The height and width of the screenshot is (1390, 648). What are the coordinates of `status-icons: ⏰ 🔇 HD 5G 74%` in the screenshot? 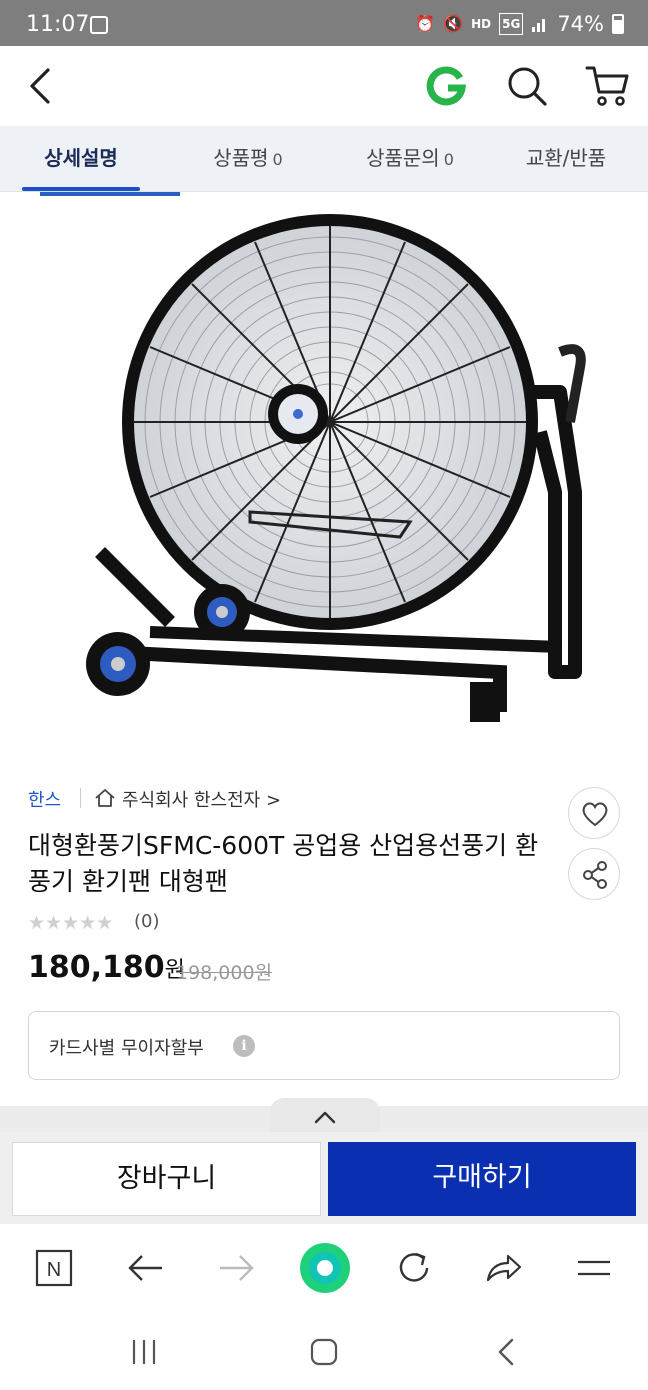 It's located at (519, 24).